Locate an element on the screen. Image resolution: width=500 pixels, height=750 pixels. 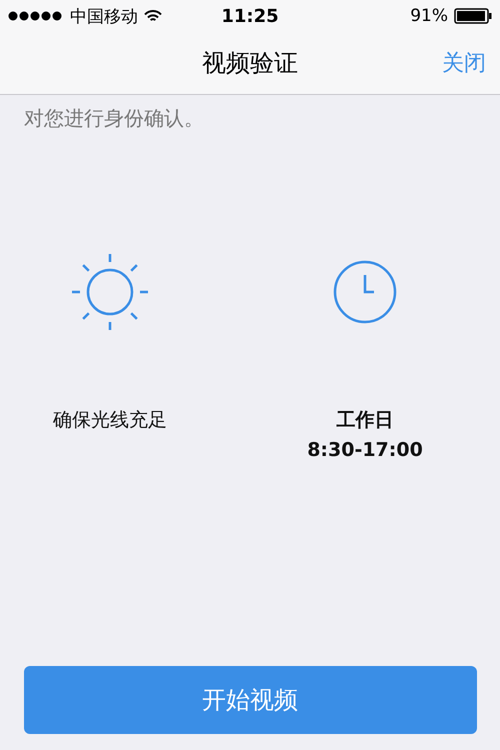
wifi-icon is located at coordinates (153, 16).